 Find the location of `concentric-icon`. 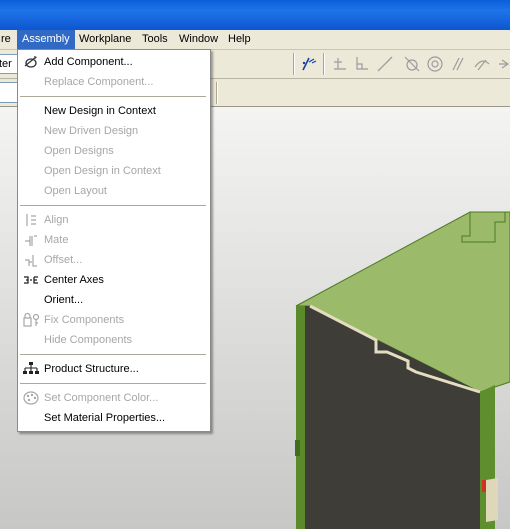

concentric-icon is located at coordinates (435, 64).